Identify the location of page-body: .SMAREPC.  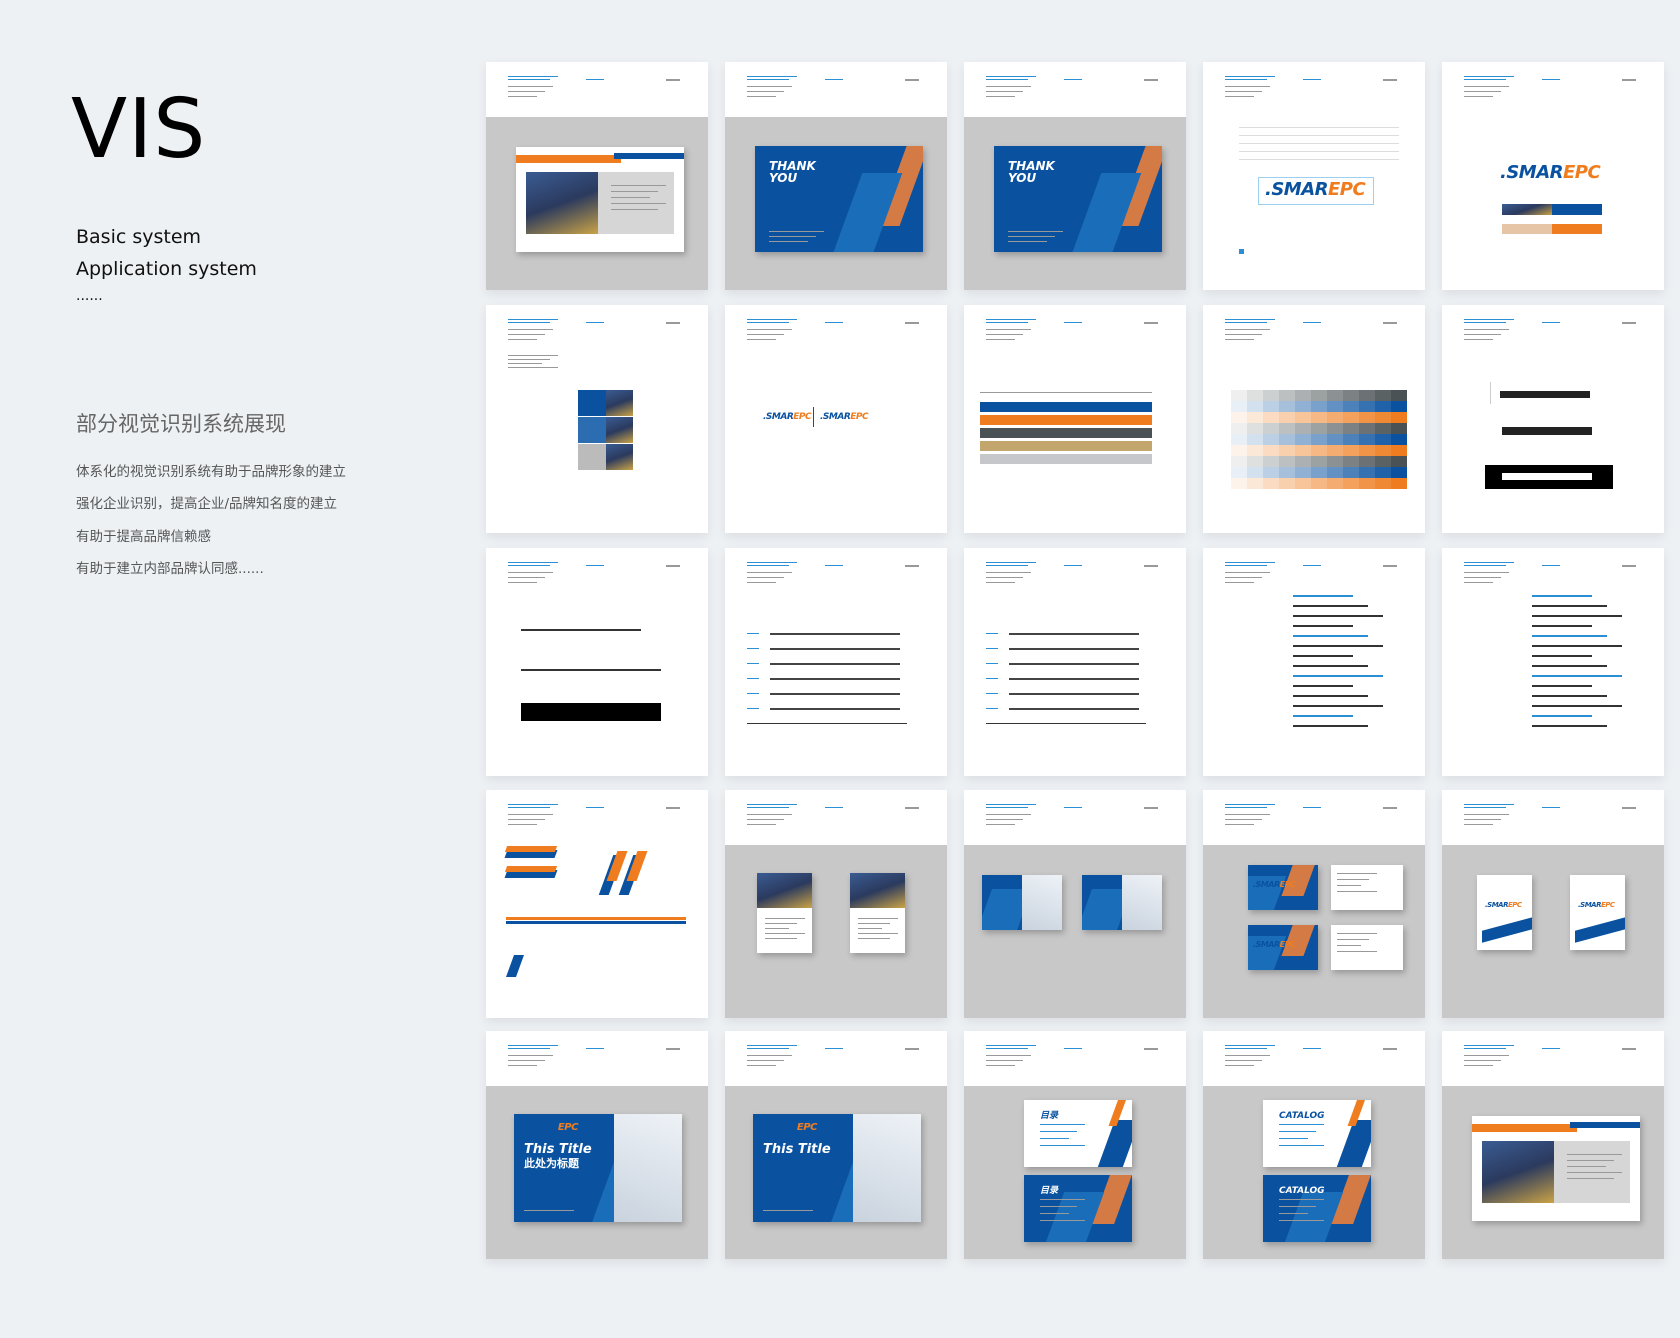
(1553, 203).